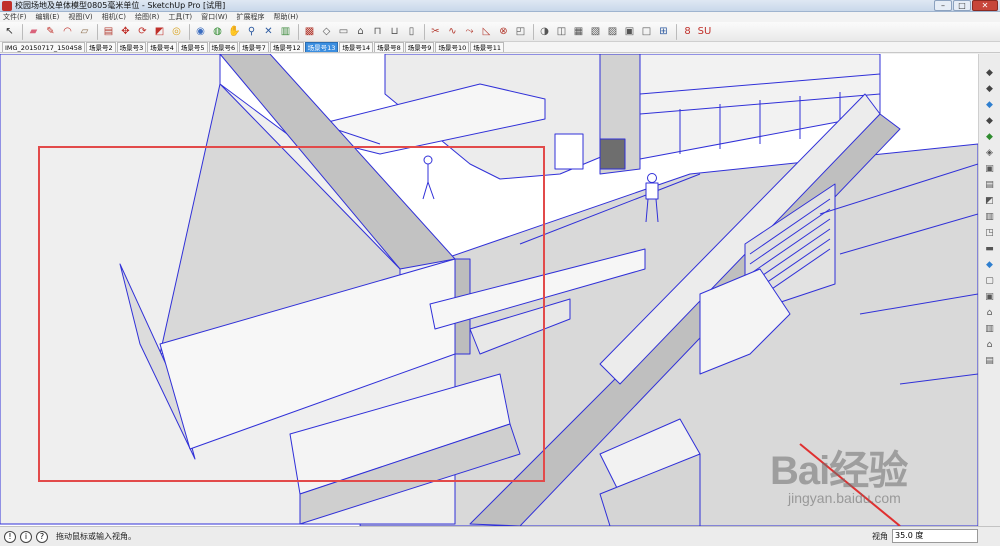 Image resolution: width=1000 pixels, height=546 pixels. I want to click on menu-view: 视图(V), so click(80, 17).